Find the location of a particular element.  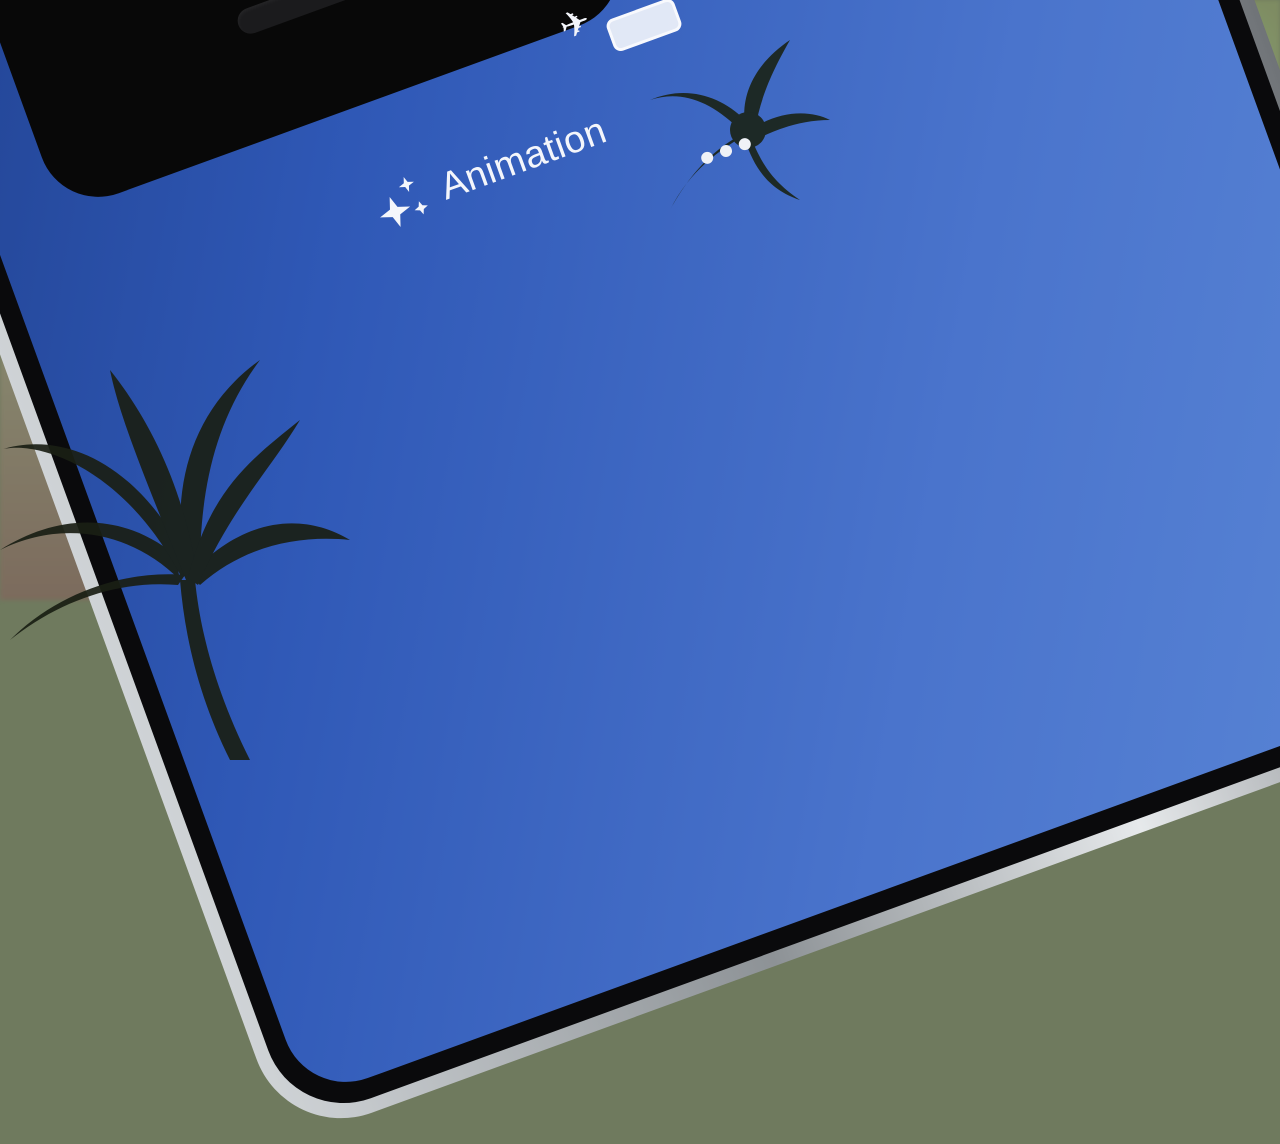

battery-icon is located at coordinates (644, 26).